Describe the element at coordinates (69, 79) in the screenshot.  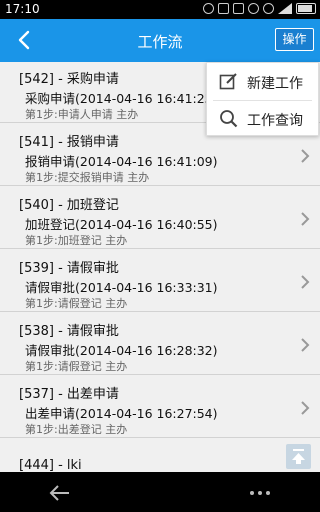
I see `item-title: [542] - 采购申请` at that location.